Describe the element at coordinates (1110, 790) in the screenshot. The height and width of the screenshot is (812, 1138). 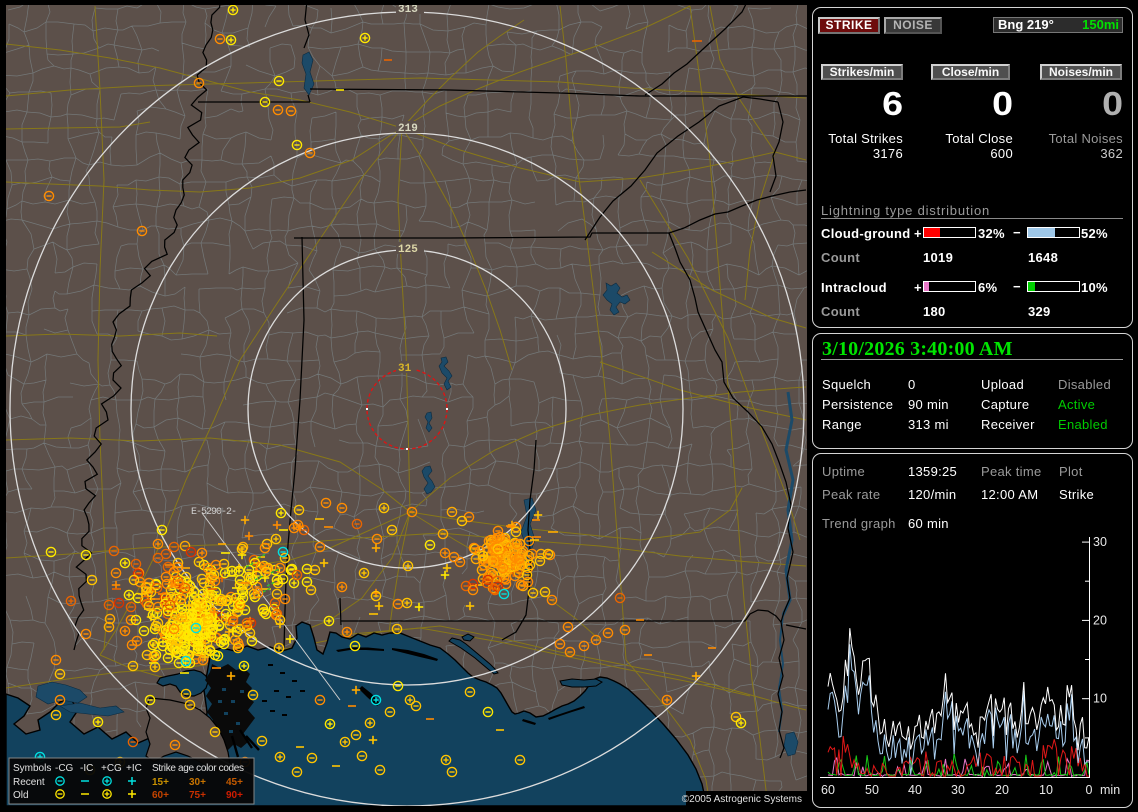
I see `svg-text: min` at that location.